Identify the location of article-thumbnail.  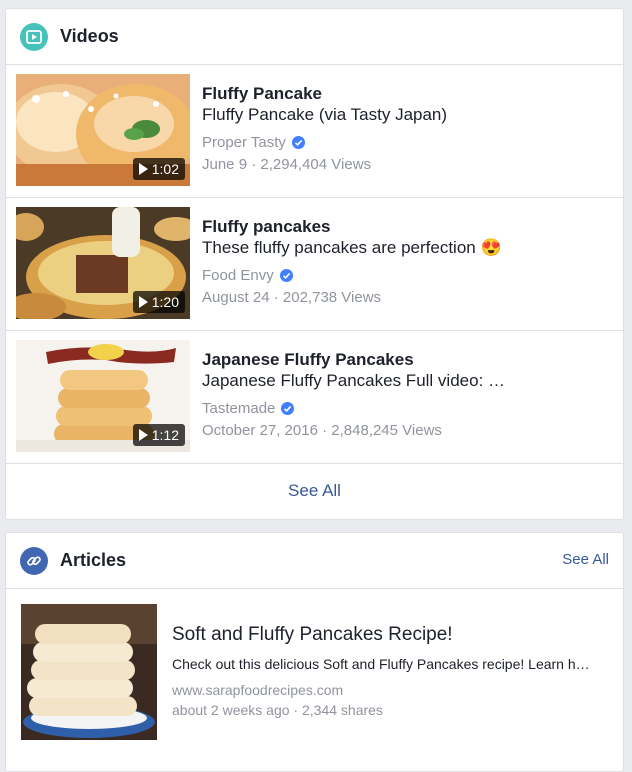
(89, 672).